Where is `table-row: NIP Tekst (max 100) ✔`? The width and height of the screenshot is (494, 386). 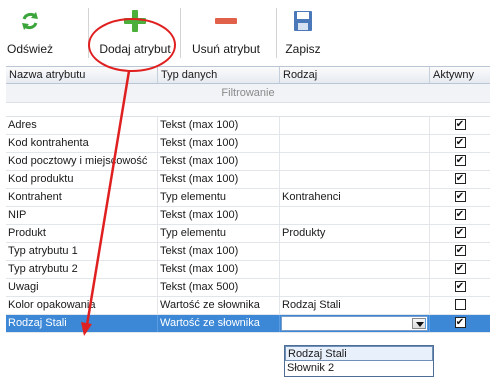
table-row: NIP Tekst (max 100) ✔ is located at coordinates (248, 216).